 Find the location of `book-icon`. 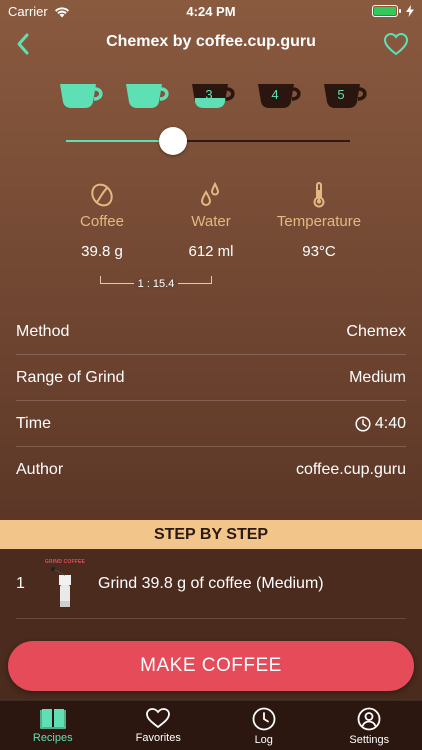

book-icon is located at coordinates (53, 719).